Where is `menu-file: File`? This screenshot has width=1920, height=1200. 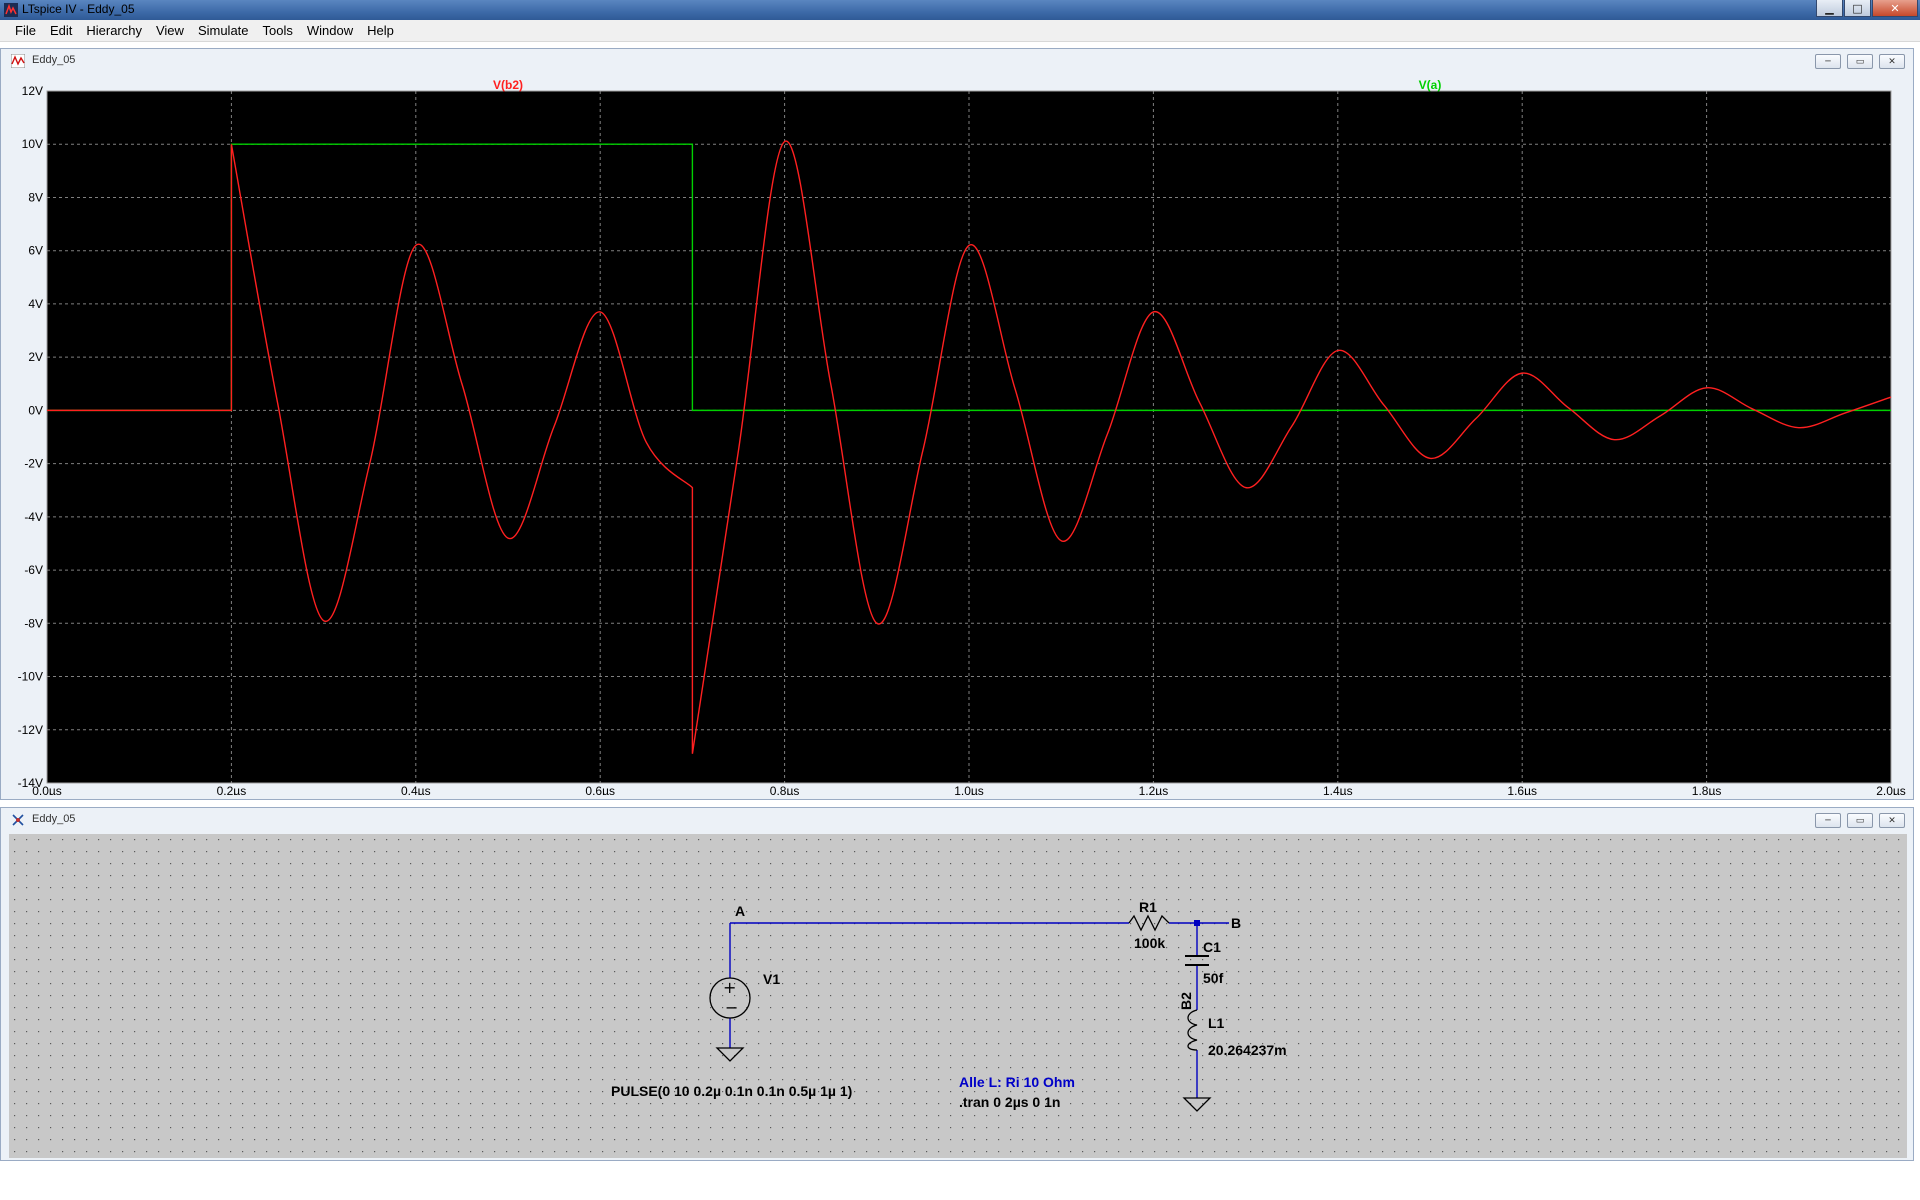
menu-file: File is located at coordinates (25, 30).